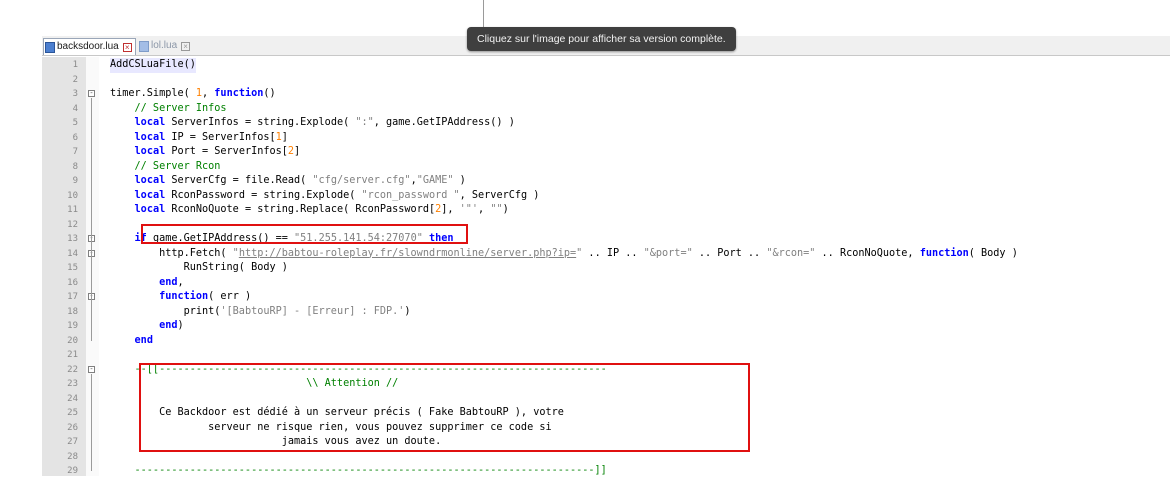 The width and height of the screenshot is (1170, 479). I want to click on tooltip-pointer-line, so click(483, 15).